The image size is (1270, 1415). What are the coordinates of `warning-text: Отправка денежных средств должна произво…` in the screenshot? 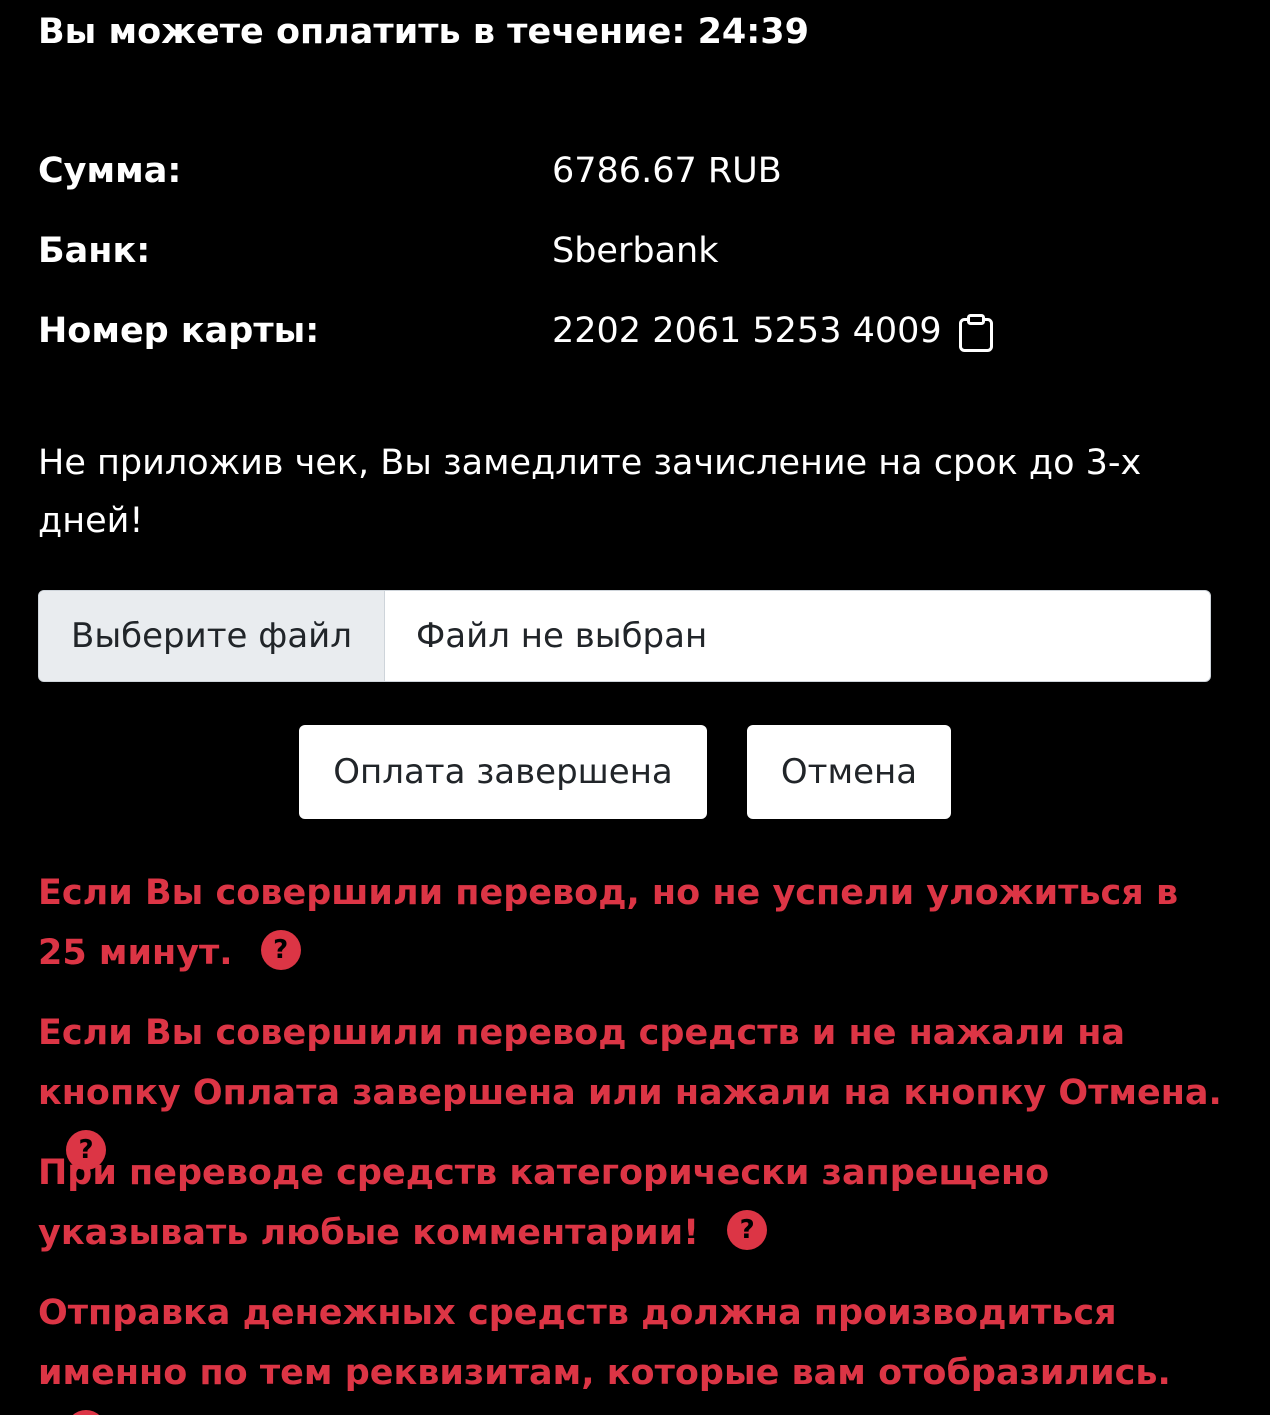 It's located at (604, 1343).